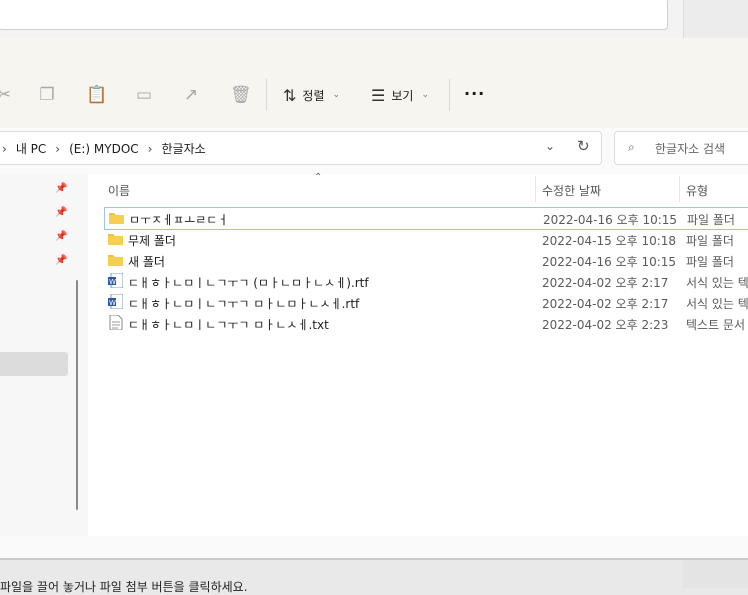 Image resolution: width=748 pixels, height=595 pixels. Describe the element at coordinates (31, 148) in the screenshot. I see `breadcrumb-item: 내 PC` at that location.